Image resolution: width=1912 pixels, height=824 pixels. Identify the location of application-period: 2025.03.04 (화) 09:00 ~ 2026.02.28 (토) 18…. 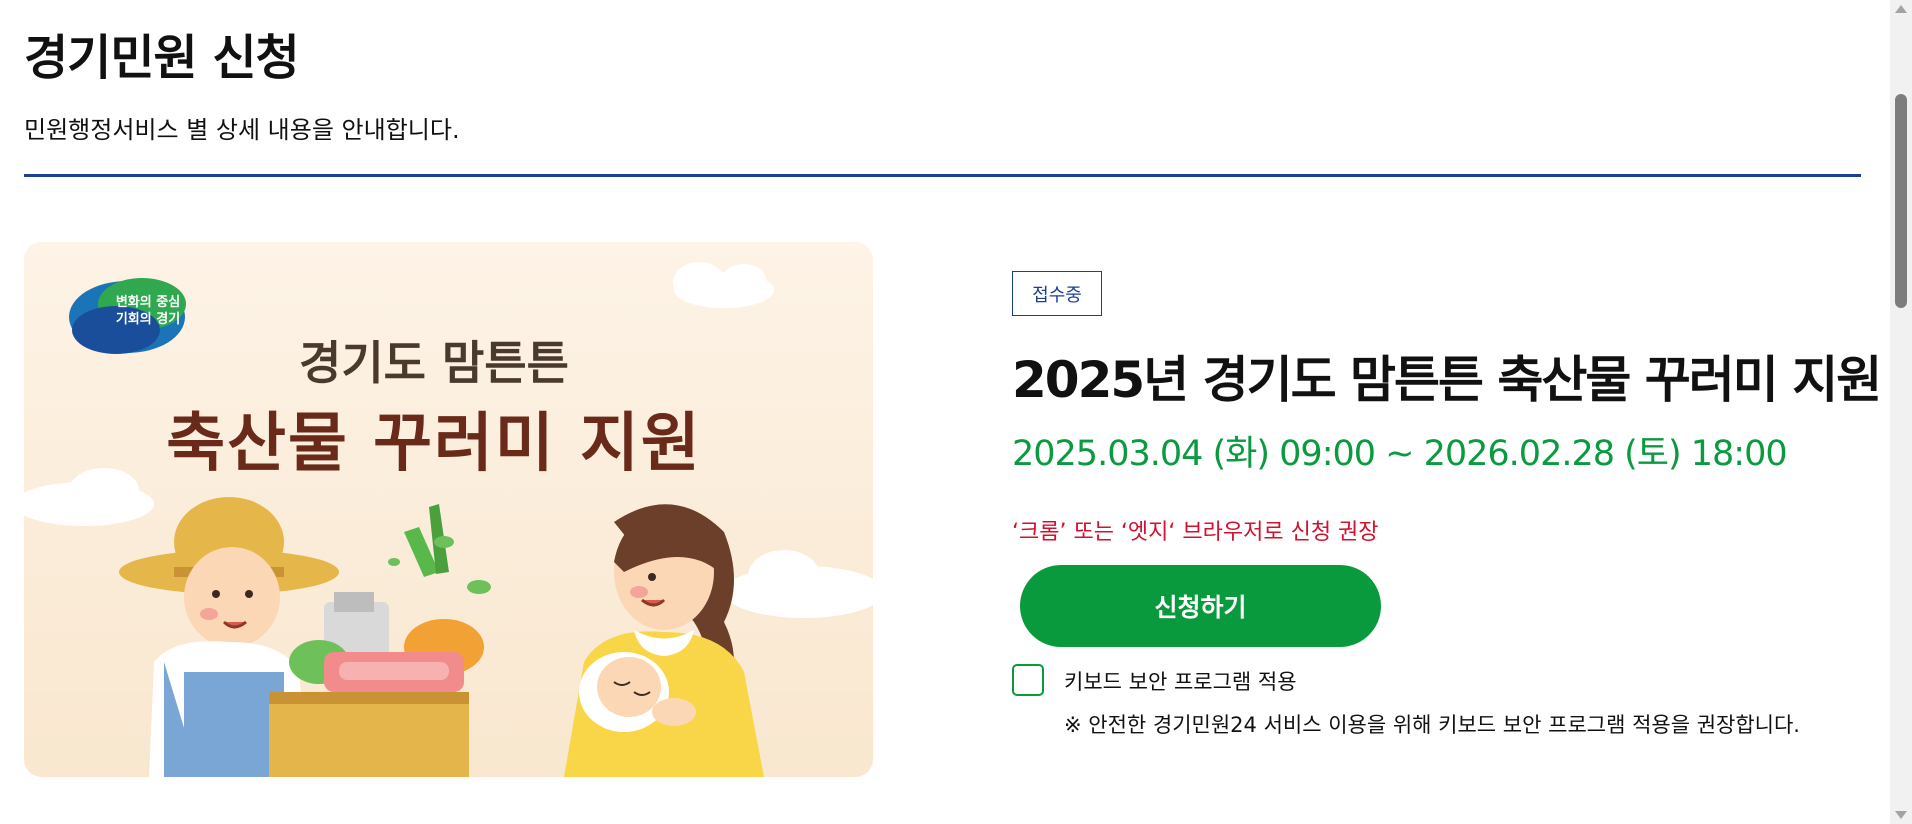
(1400, 454).